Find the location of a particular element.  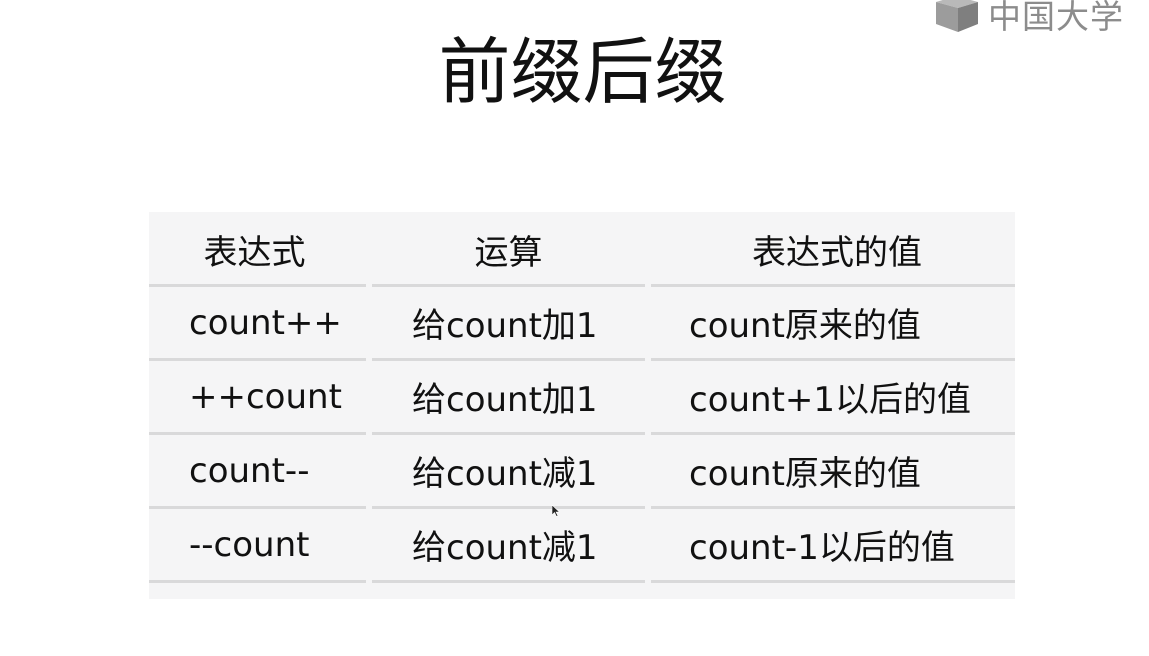

mouse-pointer-icon is located at coordinates (556, 511).